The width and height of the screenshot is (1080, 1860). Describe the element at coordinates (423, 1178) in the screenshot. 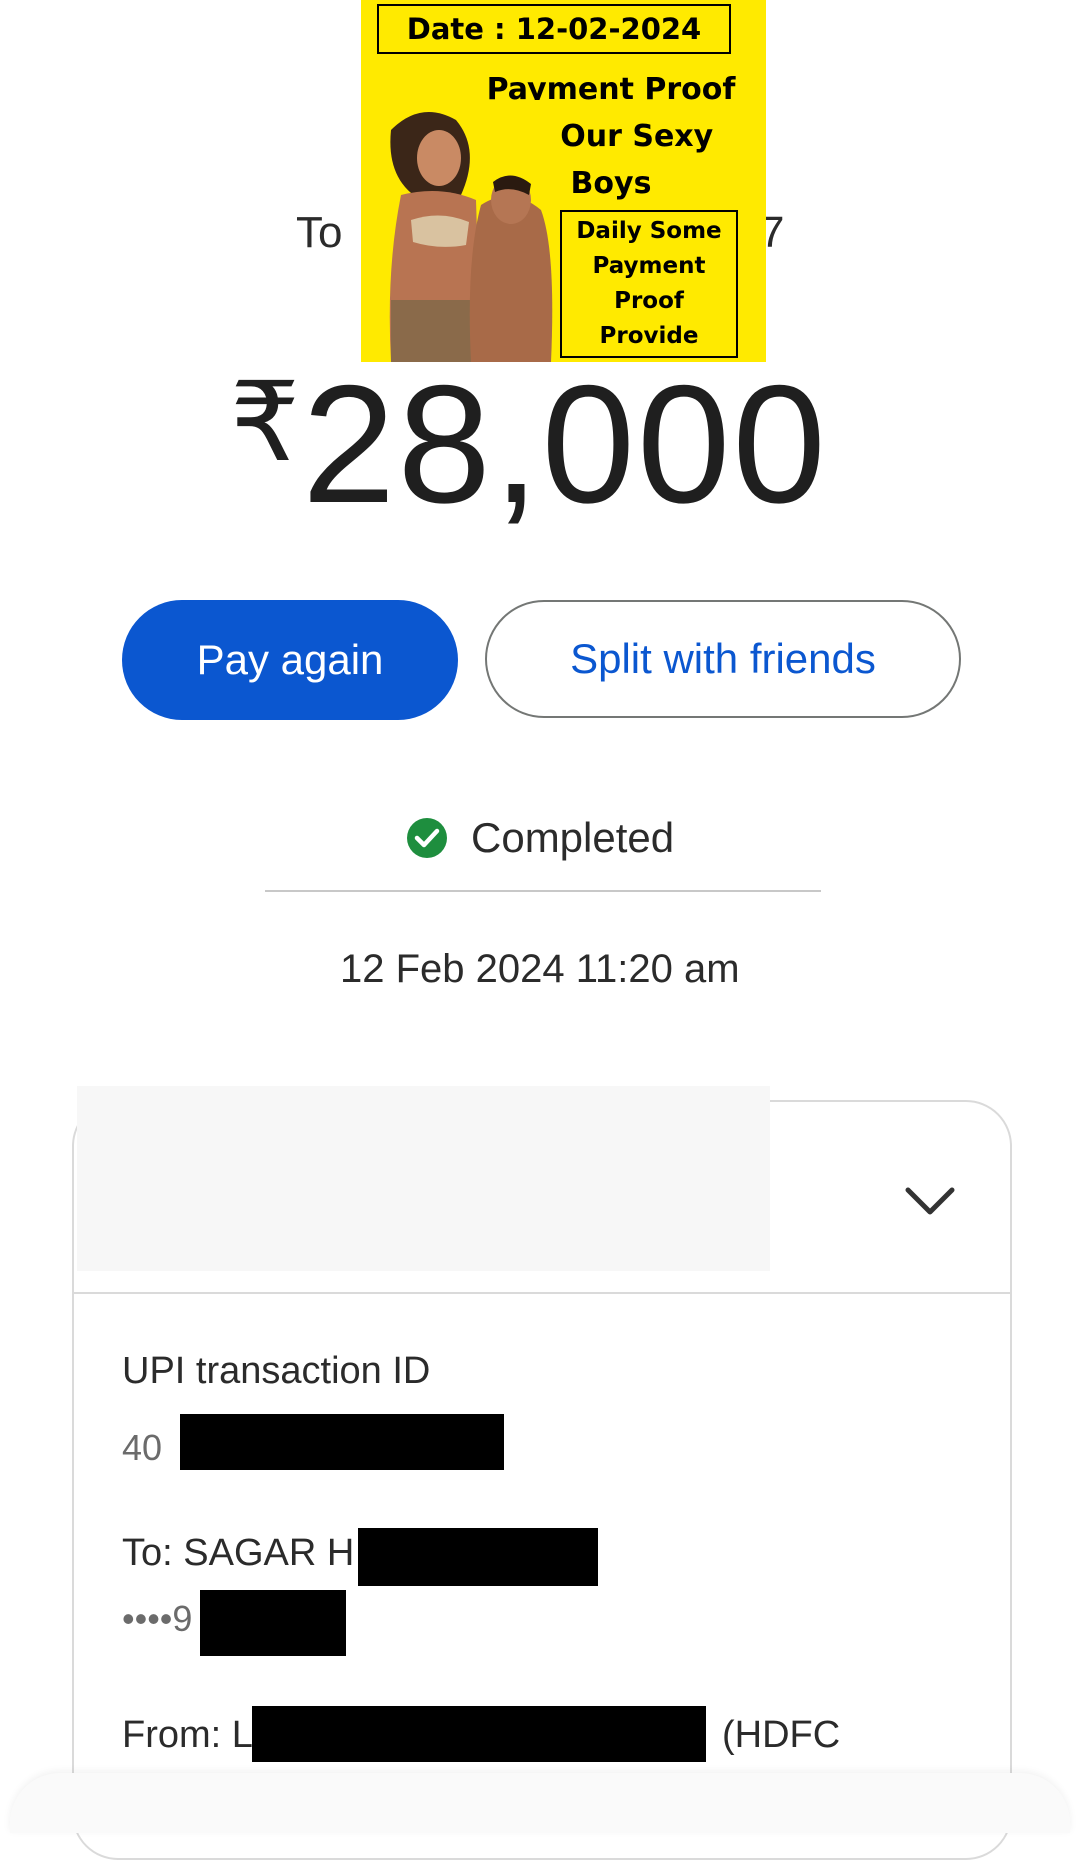

I see `card-header-mask` at that location.